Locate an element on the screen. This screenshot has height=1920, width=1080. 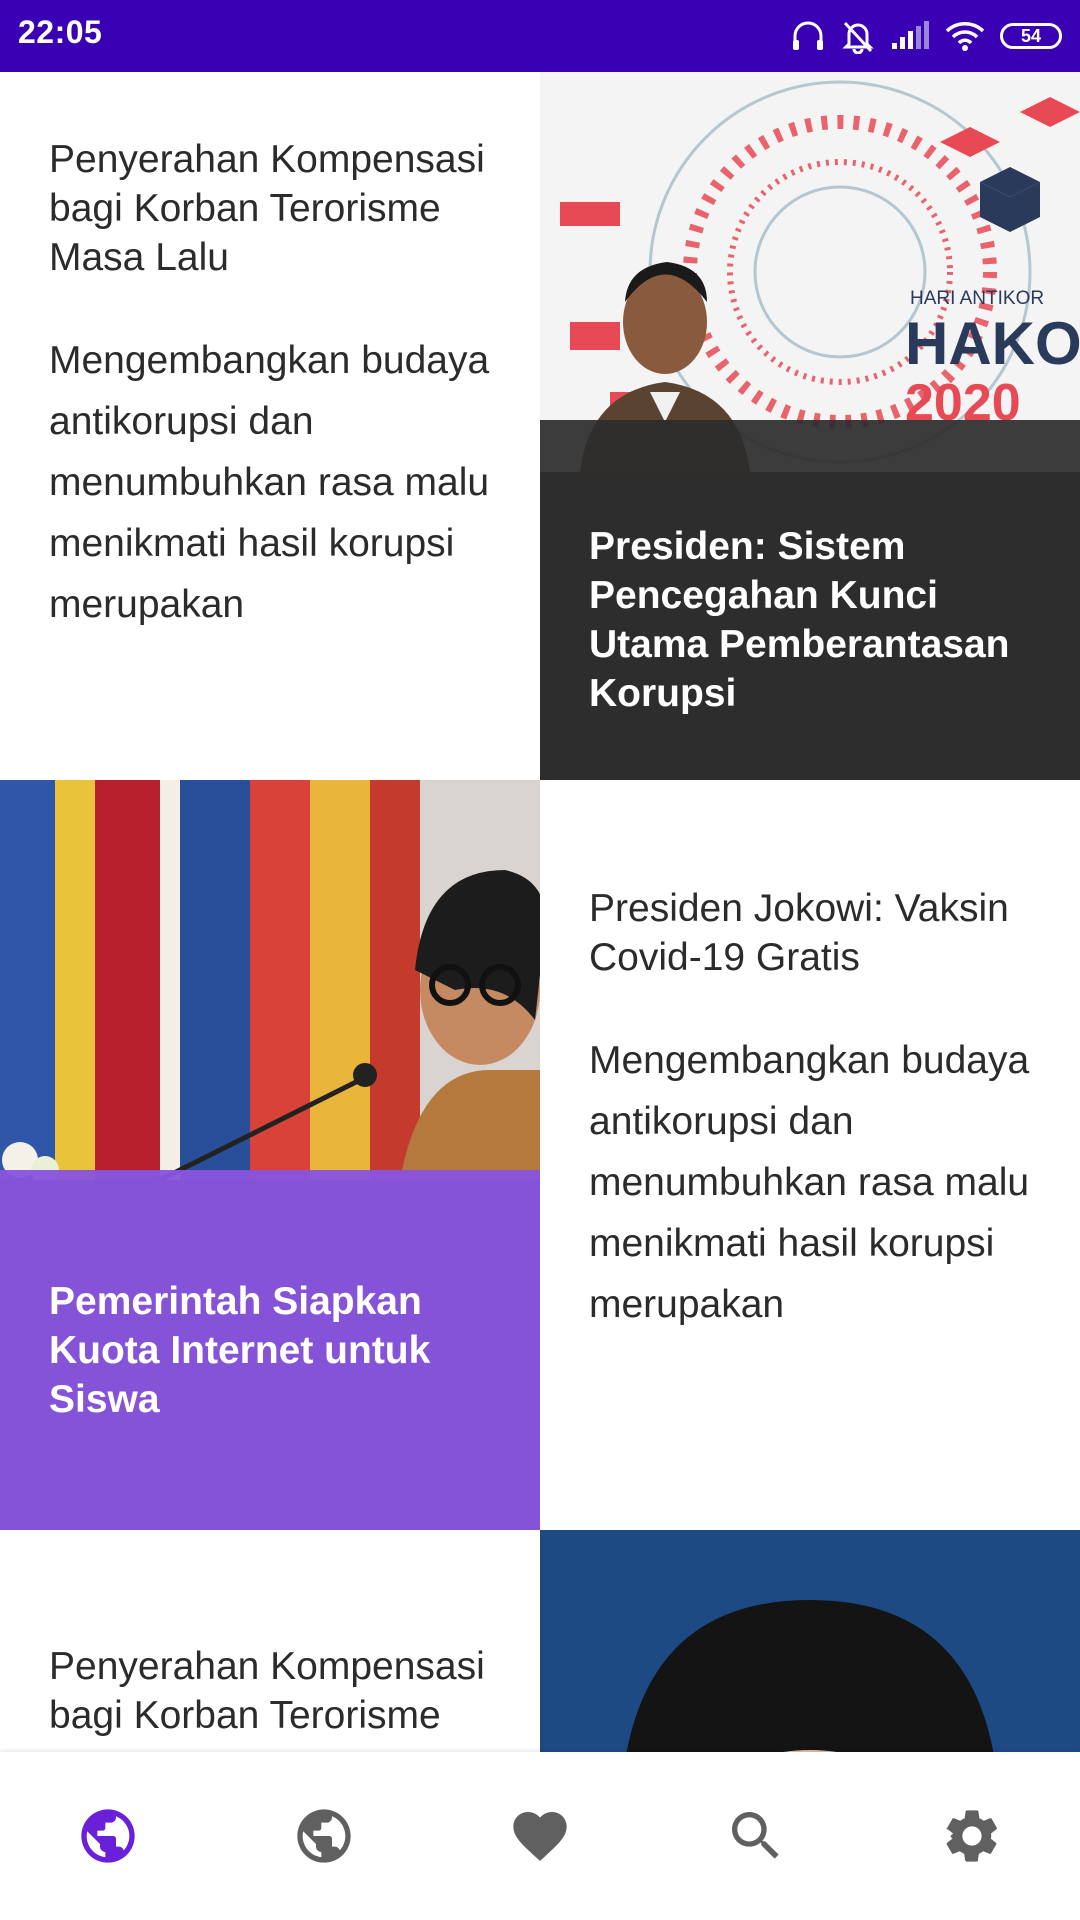
status-time: 22:05 is located at coordinates (60, 32).